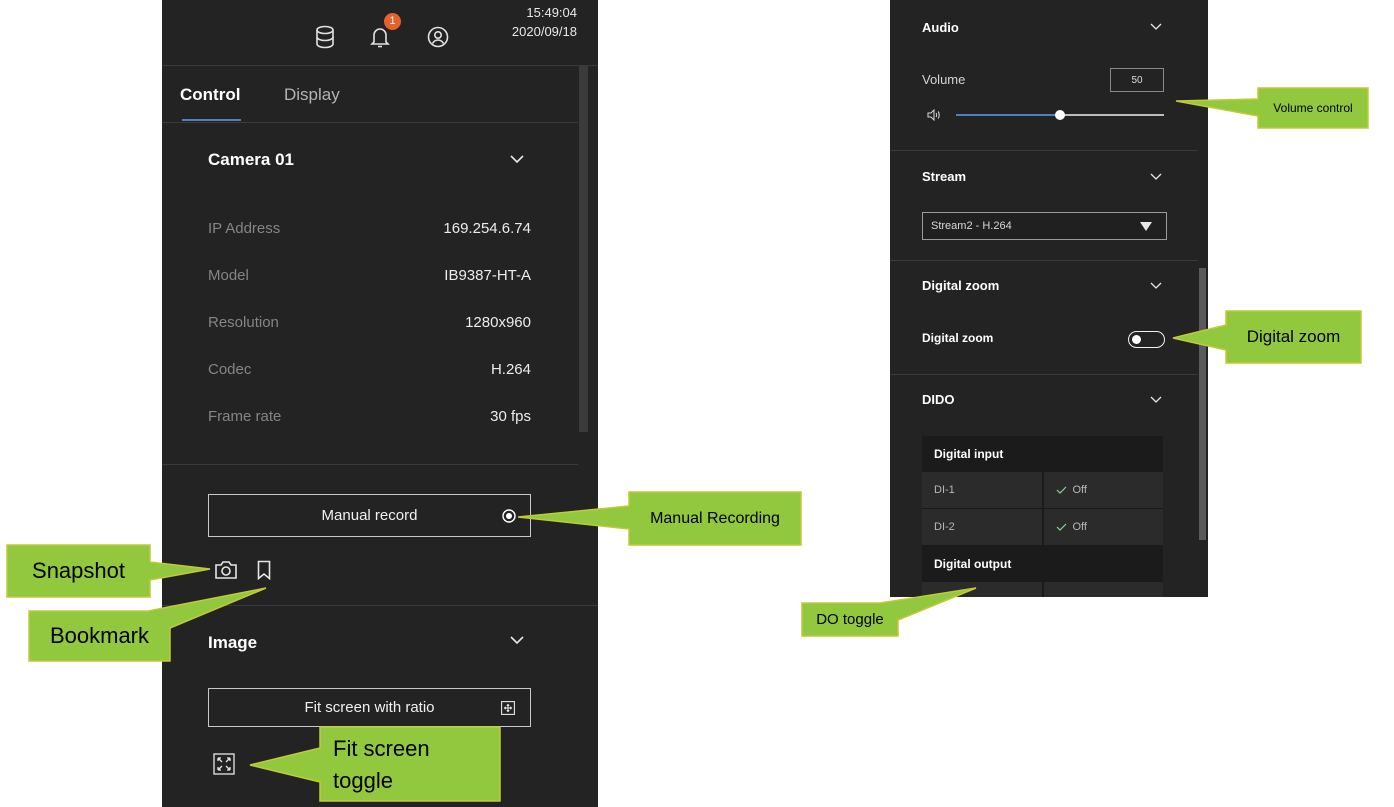 The image size is (1394, 807). I want to click on callout-do-toggle: DO toggle, so click(850, 619).